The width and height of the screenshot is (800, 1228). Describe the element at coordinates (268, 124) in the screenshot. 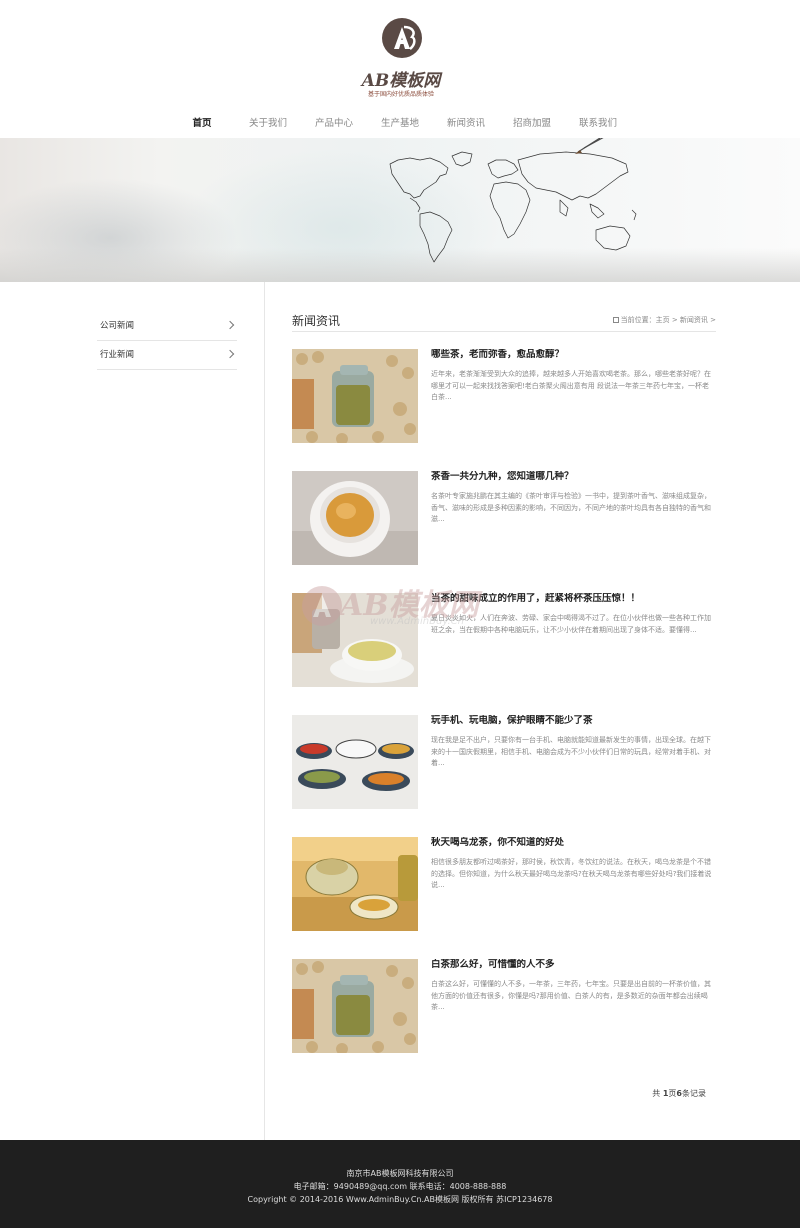

I see `nav-item-about: 关于我们` at that location.